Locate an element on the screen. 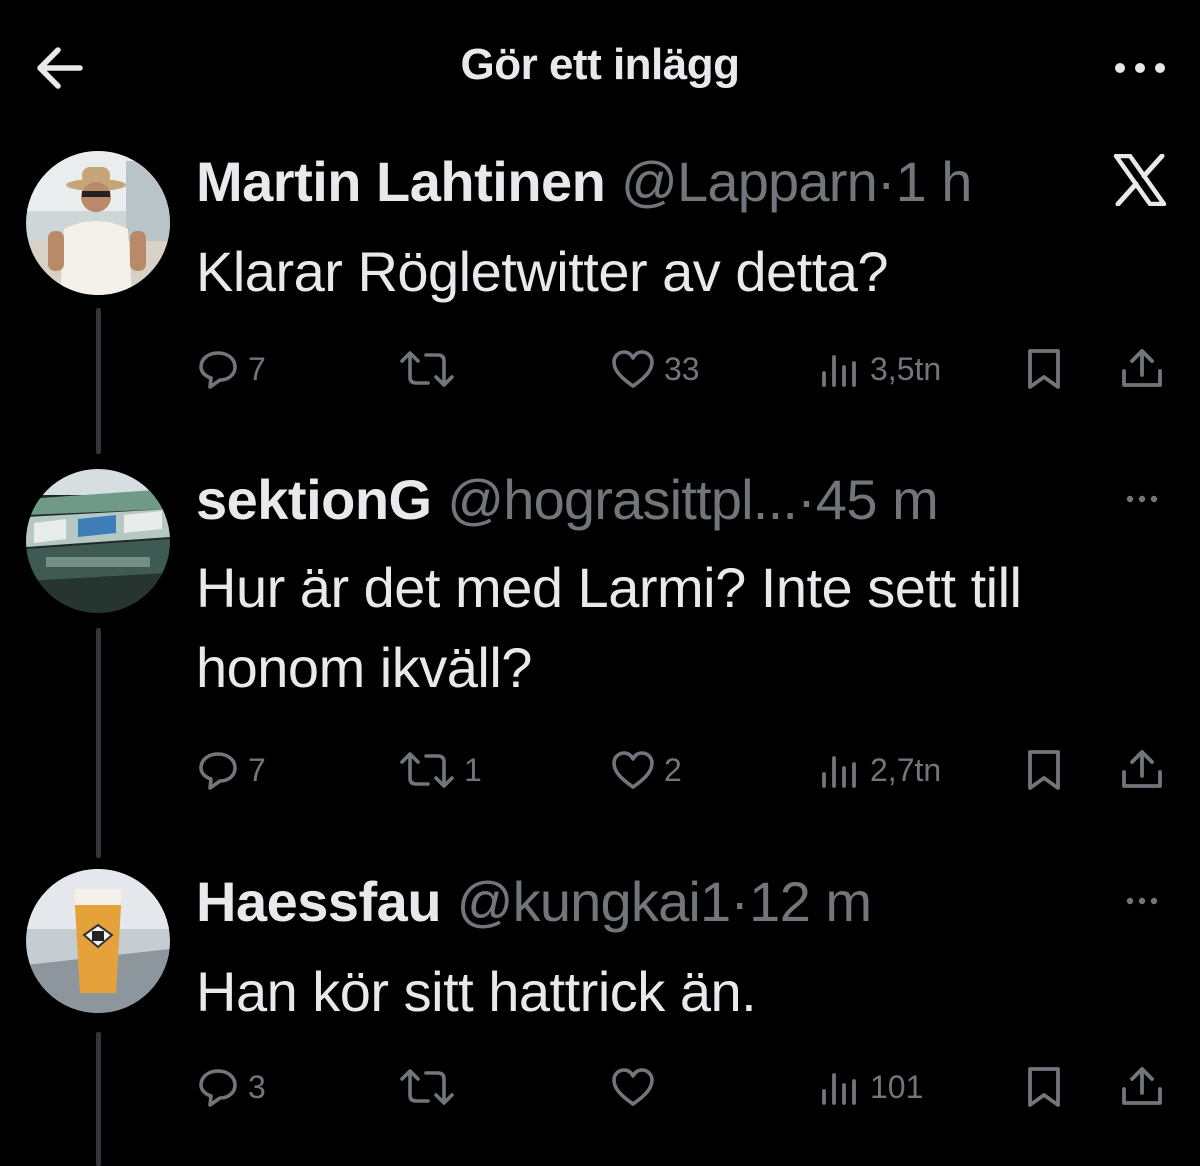  tweet-text: Klarar Rögletwitter av detta? is located at coordinates (542, 271).